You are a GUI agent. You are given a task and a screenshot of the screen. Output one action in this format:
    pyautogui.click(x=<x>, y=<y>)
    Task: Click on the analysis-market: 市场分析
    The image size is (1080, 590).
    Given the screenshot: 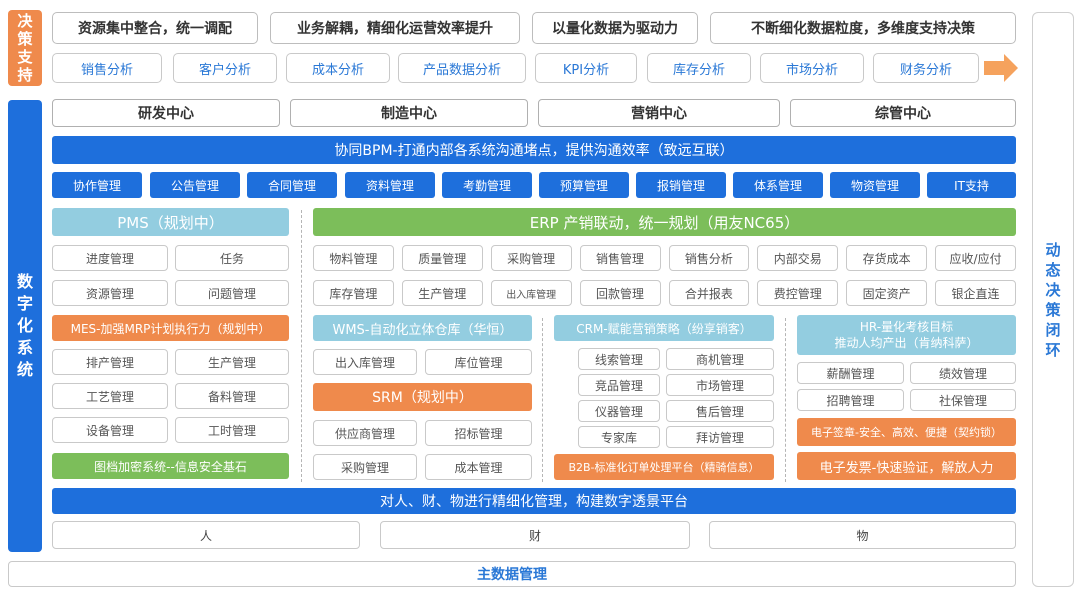 What is the action you would take?
    pyautogui.click(x=812, y=68)
    